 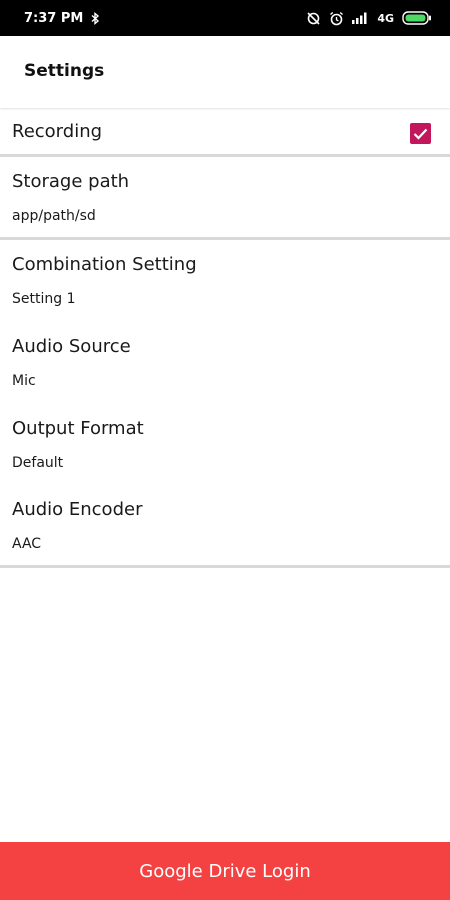 I want to click on audio-encoder-title: Audio Encoder, so click(x=77, y=509).